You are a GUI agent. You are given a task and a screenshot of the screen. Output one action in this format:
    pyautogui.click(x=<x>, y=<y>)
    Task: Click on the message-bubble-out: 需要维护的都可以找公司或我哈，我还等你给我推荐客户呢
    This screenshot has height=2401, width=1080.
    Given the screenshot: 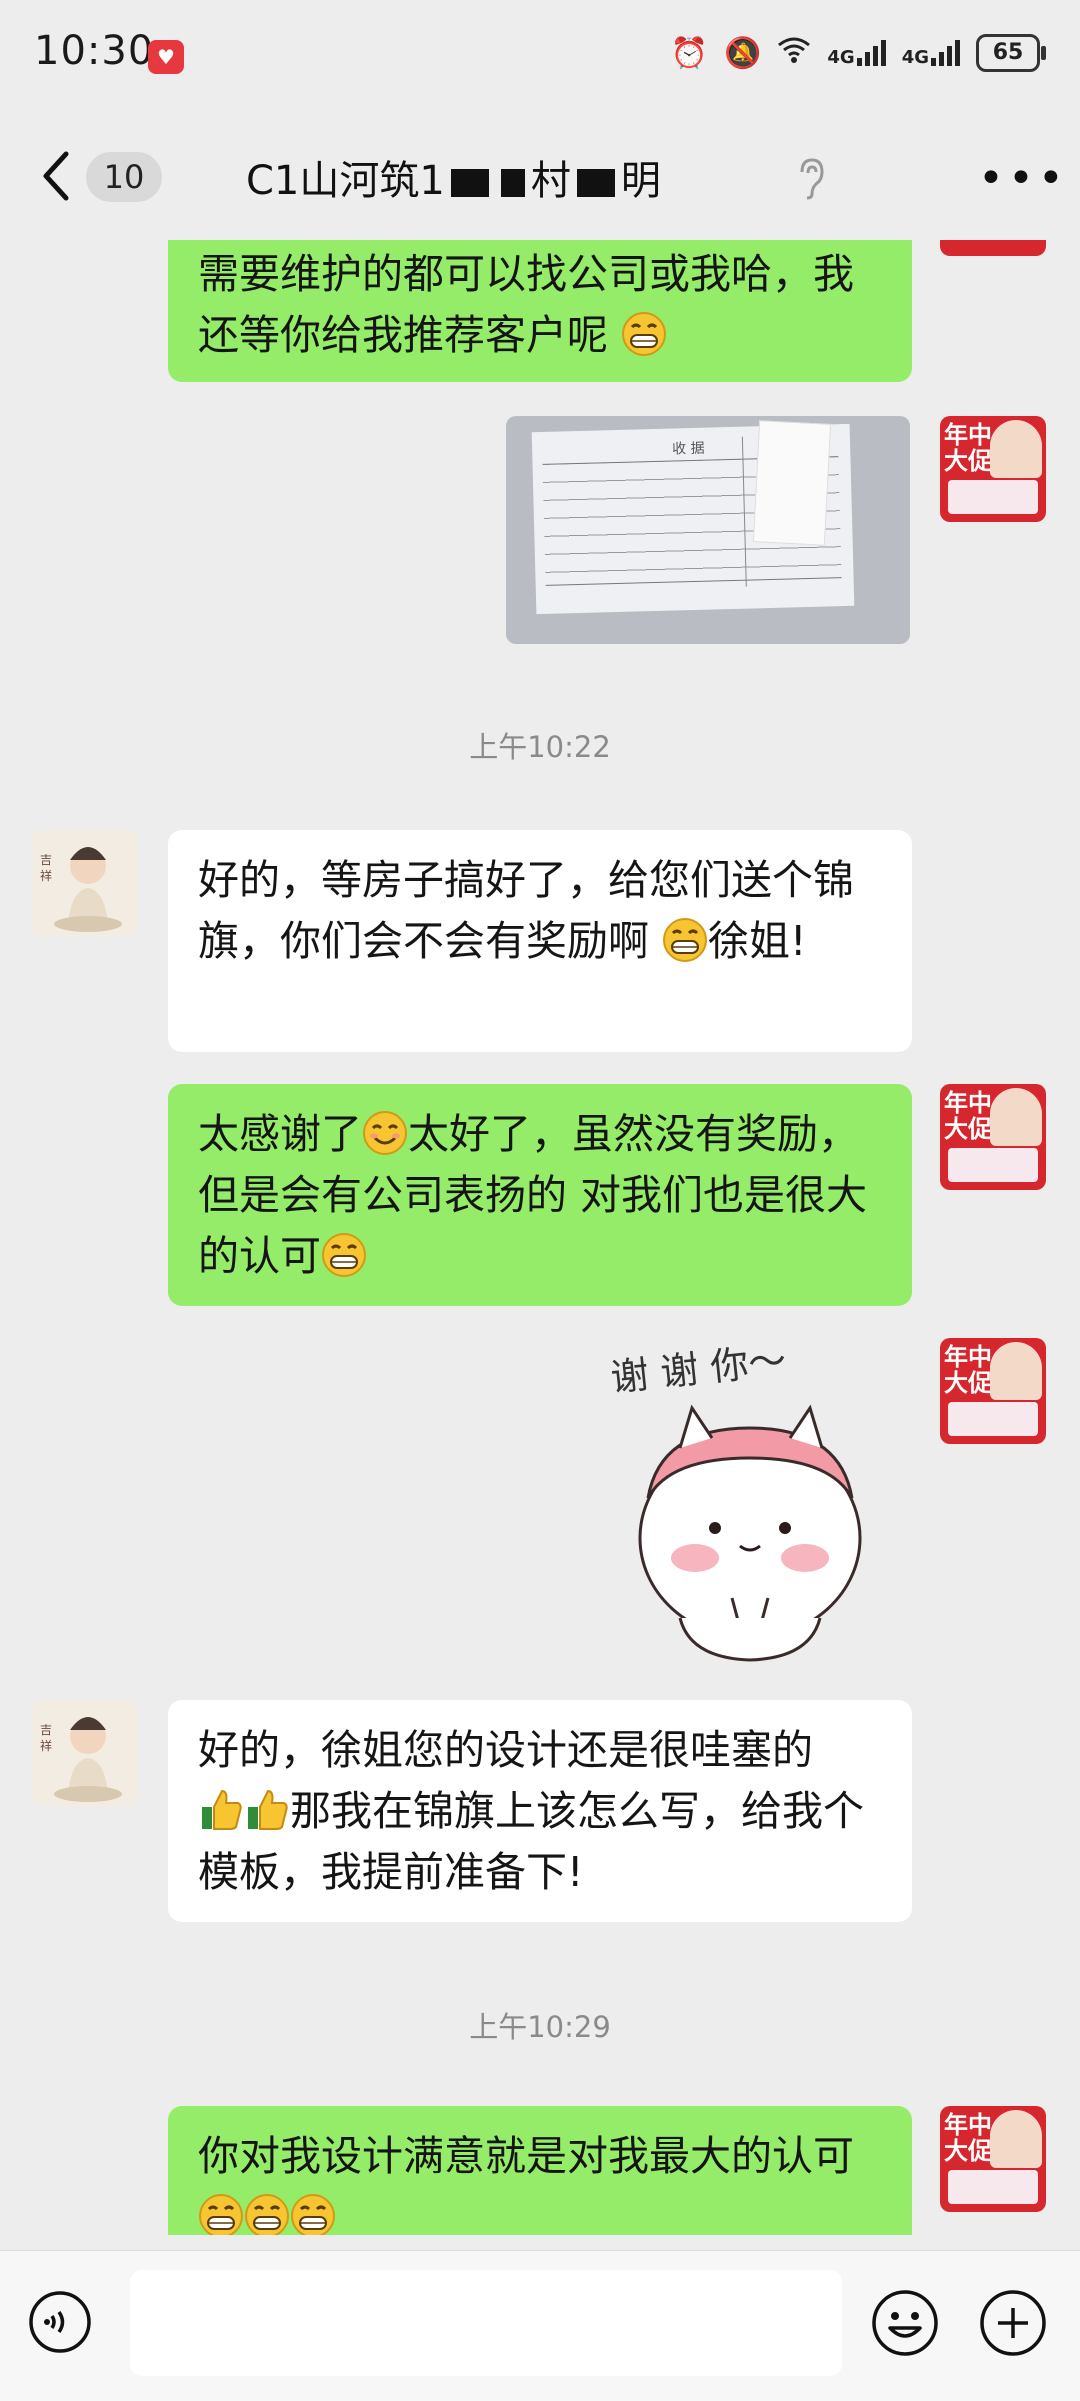 What is the action you would take?
    pyautogui.click(x=540, y=311)
    